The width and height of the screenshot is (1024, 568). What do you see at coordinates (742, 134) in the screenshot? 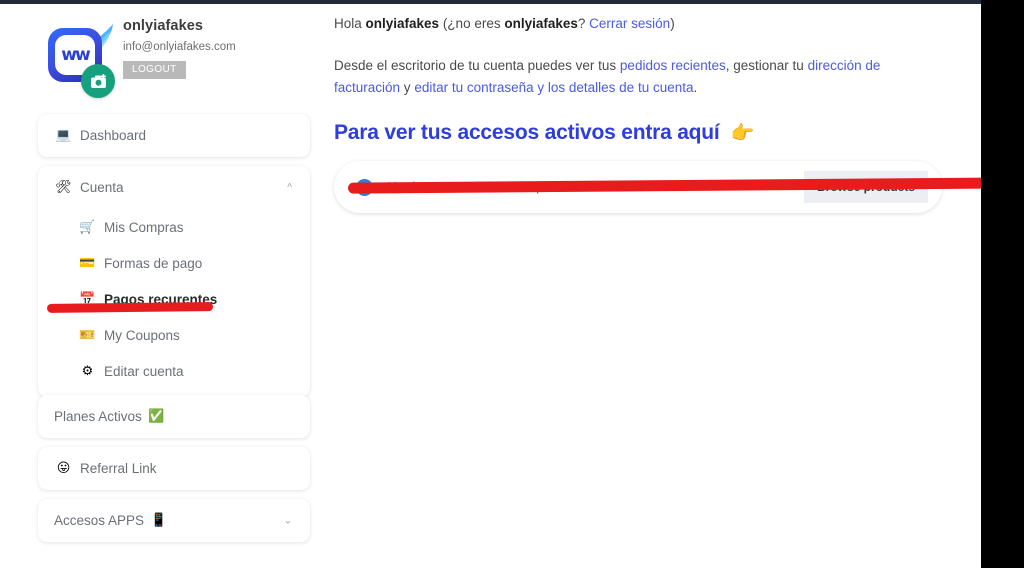
I see `pointing-hand-icon: 👉` at bounding box center [742, 134].